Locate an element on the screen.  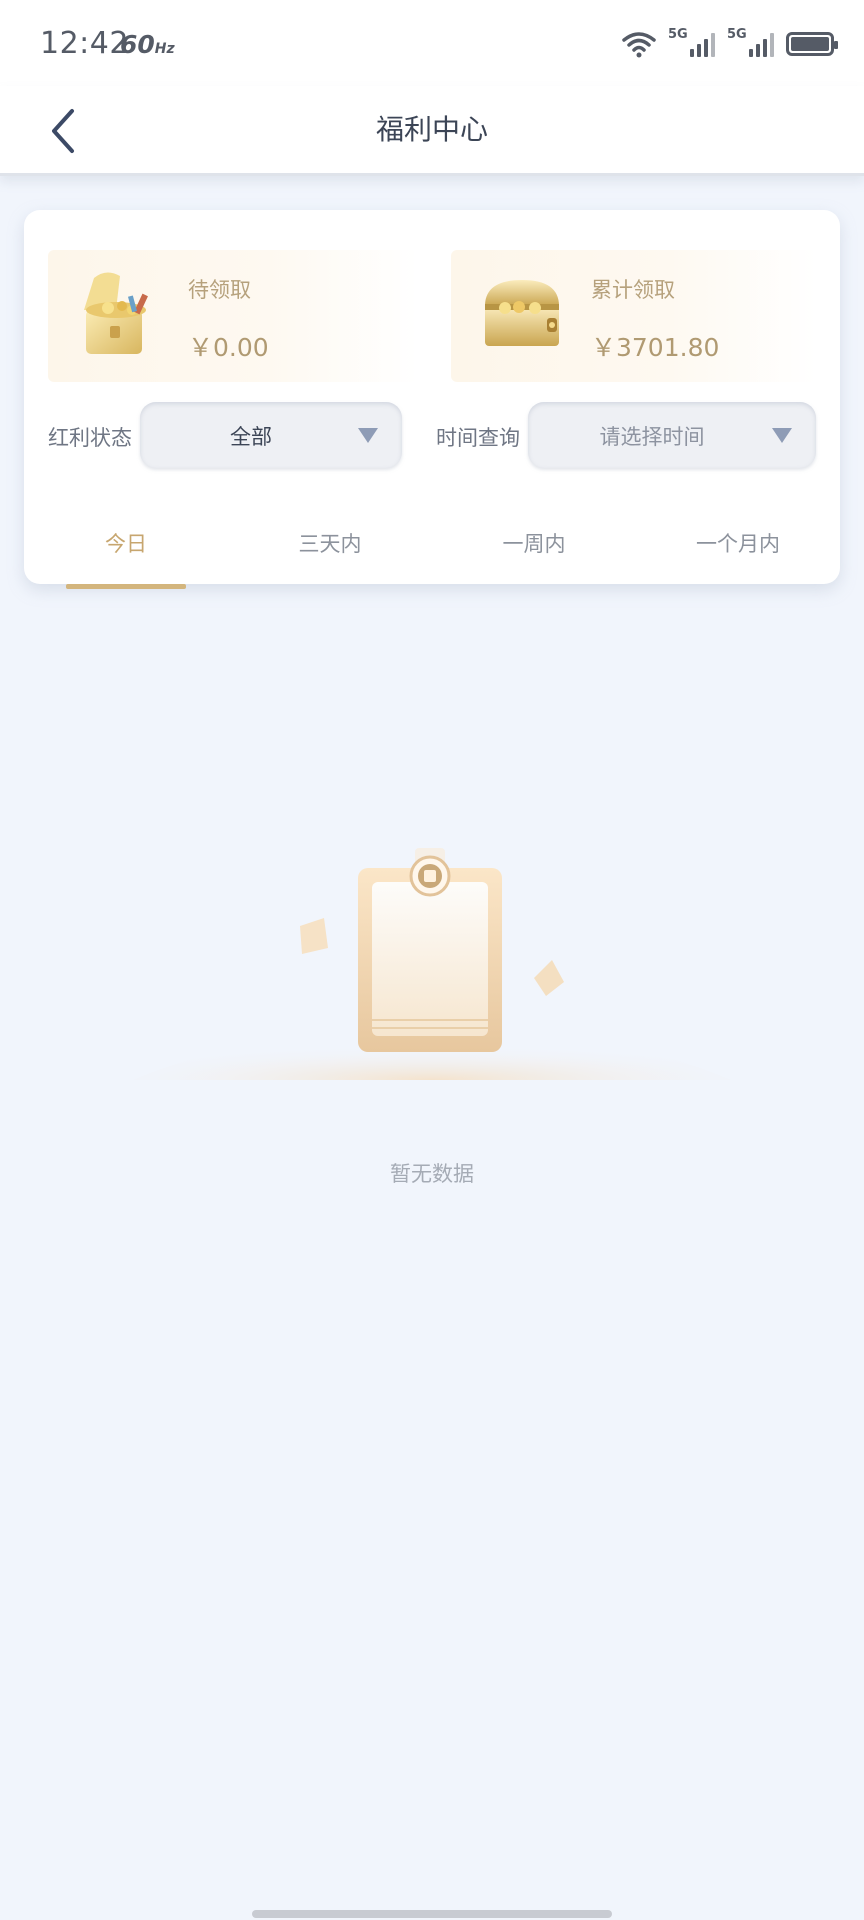
status-filter-label: 红利状态 is located at coordinates (90, 438).